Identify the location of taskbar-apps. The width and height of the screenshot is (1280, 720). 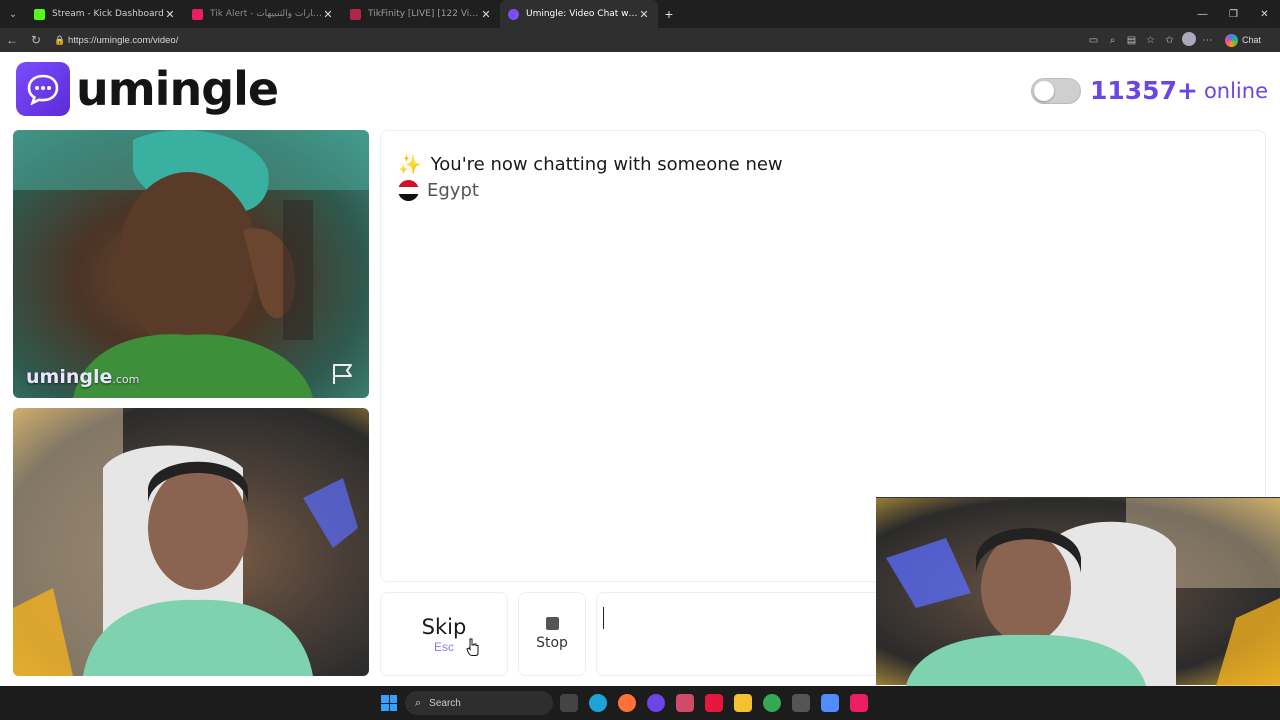
(714, 703).